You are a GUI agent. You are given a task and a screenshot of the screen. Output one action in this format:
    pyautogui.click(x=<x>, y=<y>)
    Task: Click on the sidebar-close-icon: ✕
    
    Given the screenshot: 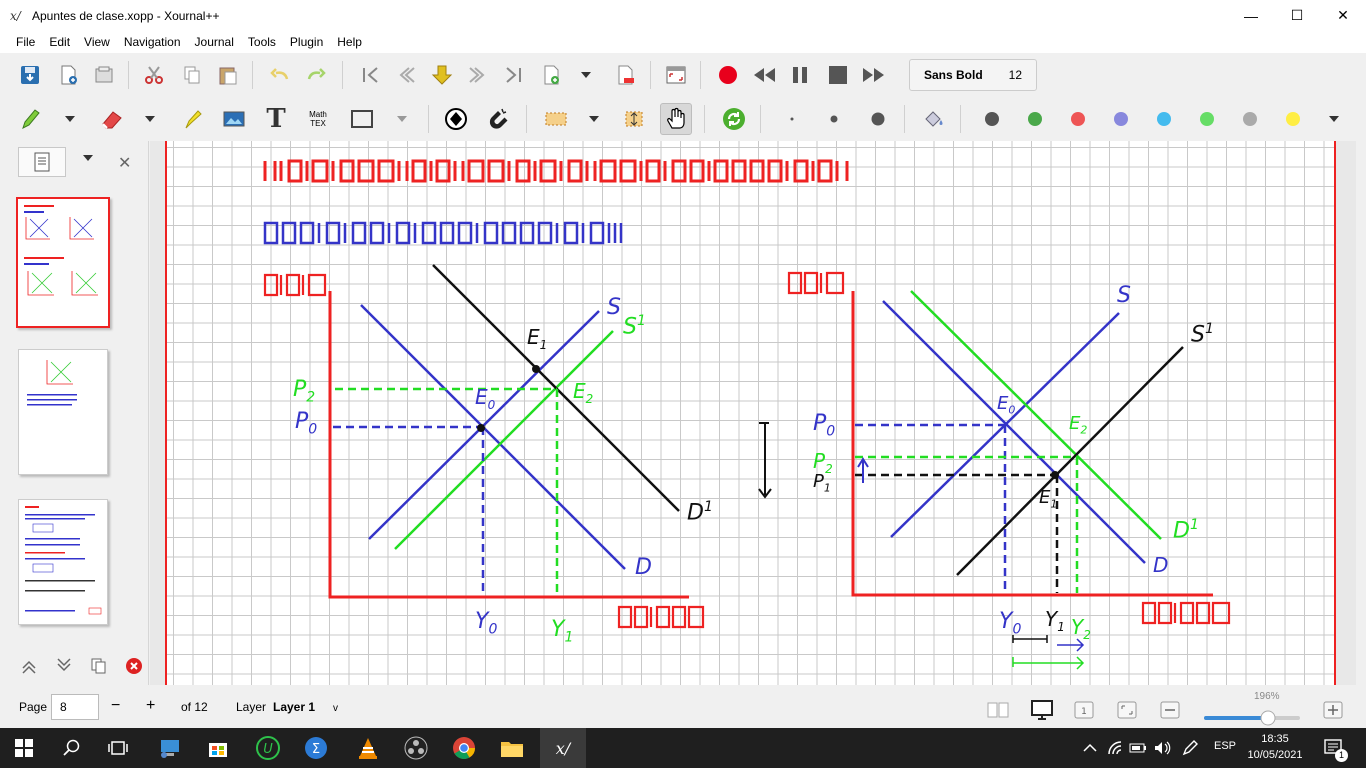 What is the action you would take?
    pyautogui.click(x=124, y=163)
    